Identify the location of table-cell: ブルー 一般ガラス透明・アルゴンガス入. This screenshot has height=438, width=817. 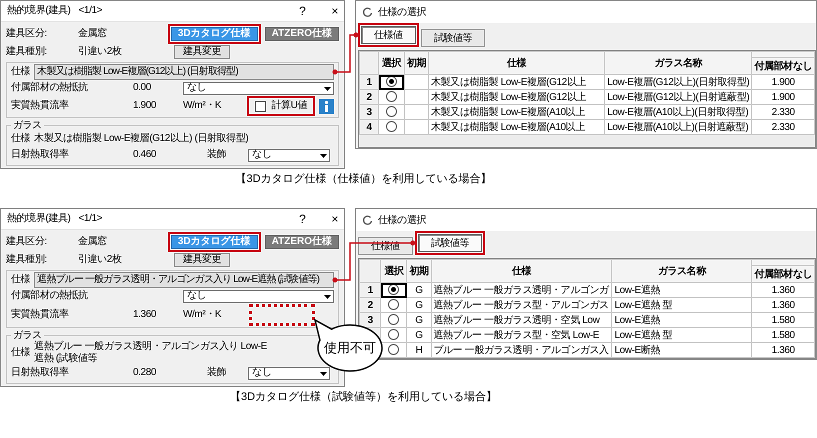
(521, 350).